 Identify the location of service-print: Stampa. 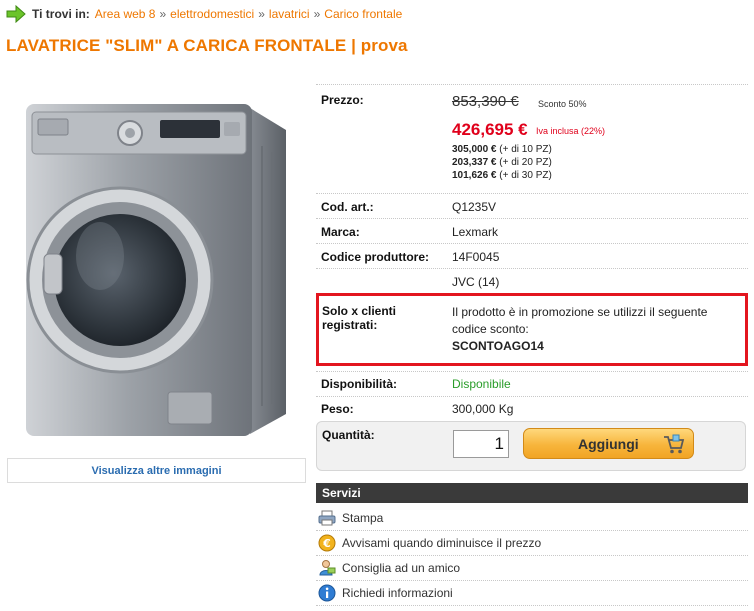
(532, 518).